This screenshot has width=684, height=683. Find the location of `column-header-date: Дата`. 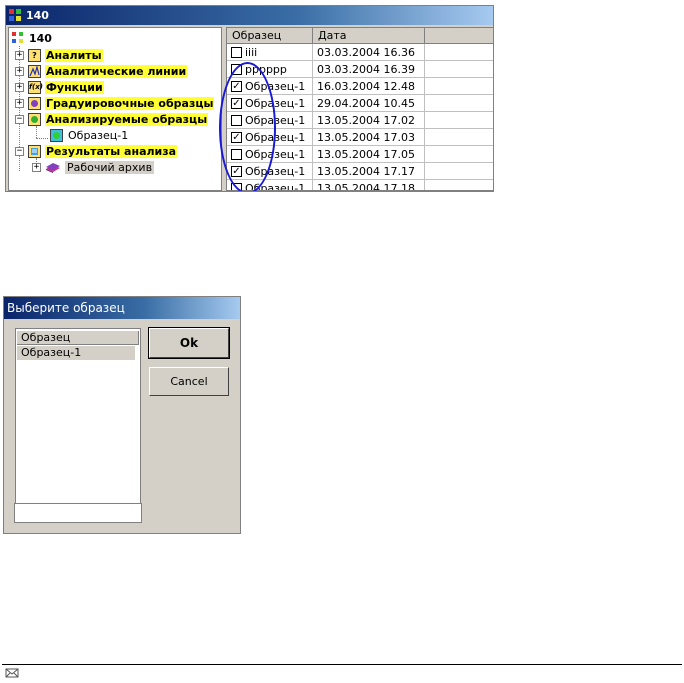

column-header-date: Дата is located at coordinates (369, 36).